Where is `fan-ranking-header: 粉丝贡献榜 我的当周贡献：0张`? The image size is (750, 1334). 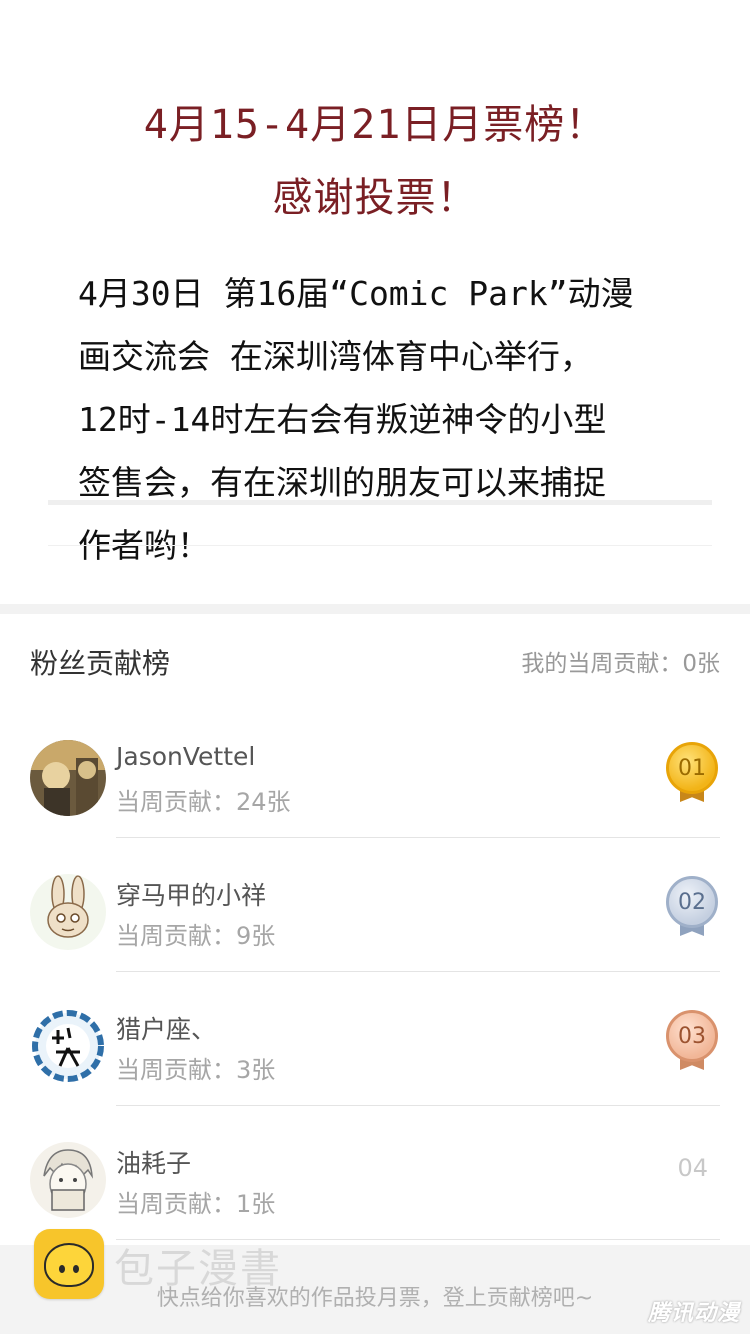 fan-ranking-header: 粉丝贡献榜 我的当周贡献：0张 is located at coordinates (375, 659).